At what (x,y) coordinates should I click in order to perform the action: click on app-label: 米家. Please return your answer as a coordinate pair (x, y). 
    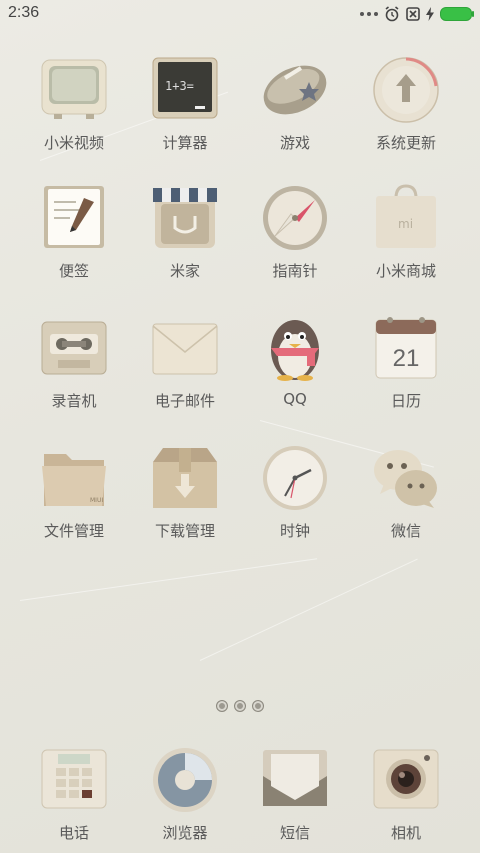
    Looking at the image, I should click on (184, 271).